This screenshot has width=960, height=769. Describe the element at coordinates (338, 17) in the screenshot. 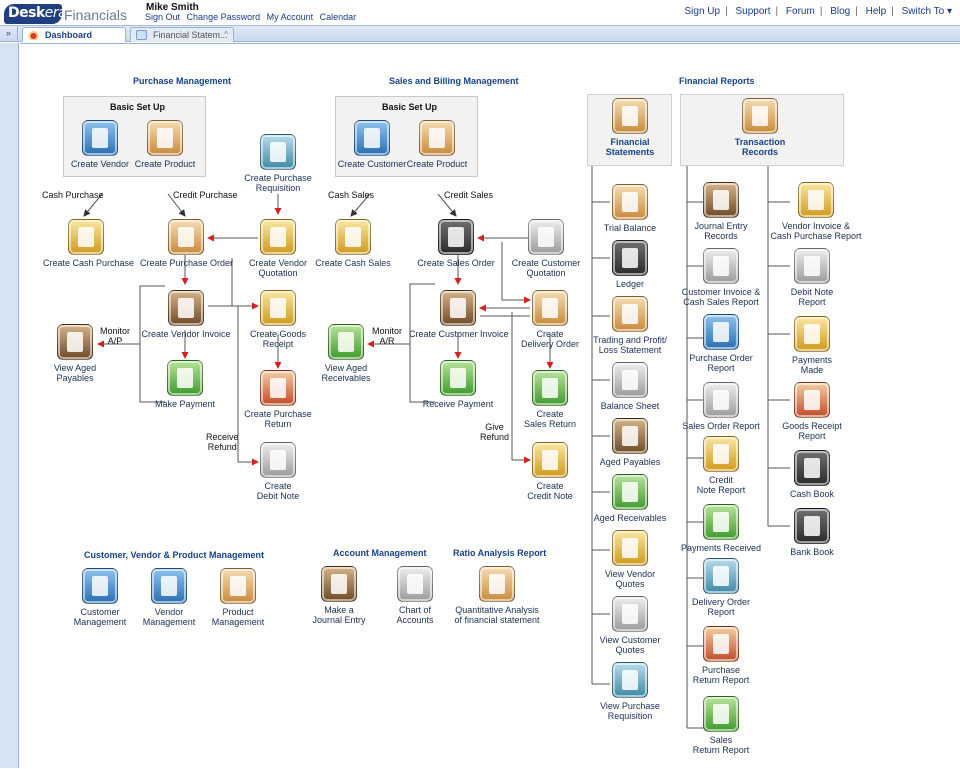

I see `calendar-link: Calendar` at that location.